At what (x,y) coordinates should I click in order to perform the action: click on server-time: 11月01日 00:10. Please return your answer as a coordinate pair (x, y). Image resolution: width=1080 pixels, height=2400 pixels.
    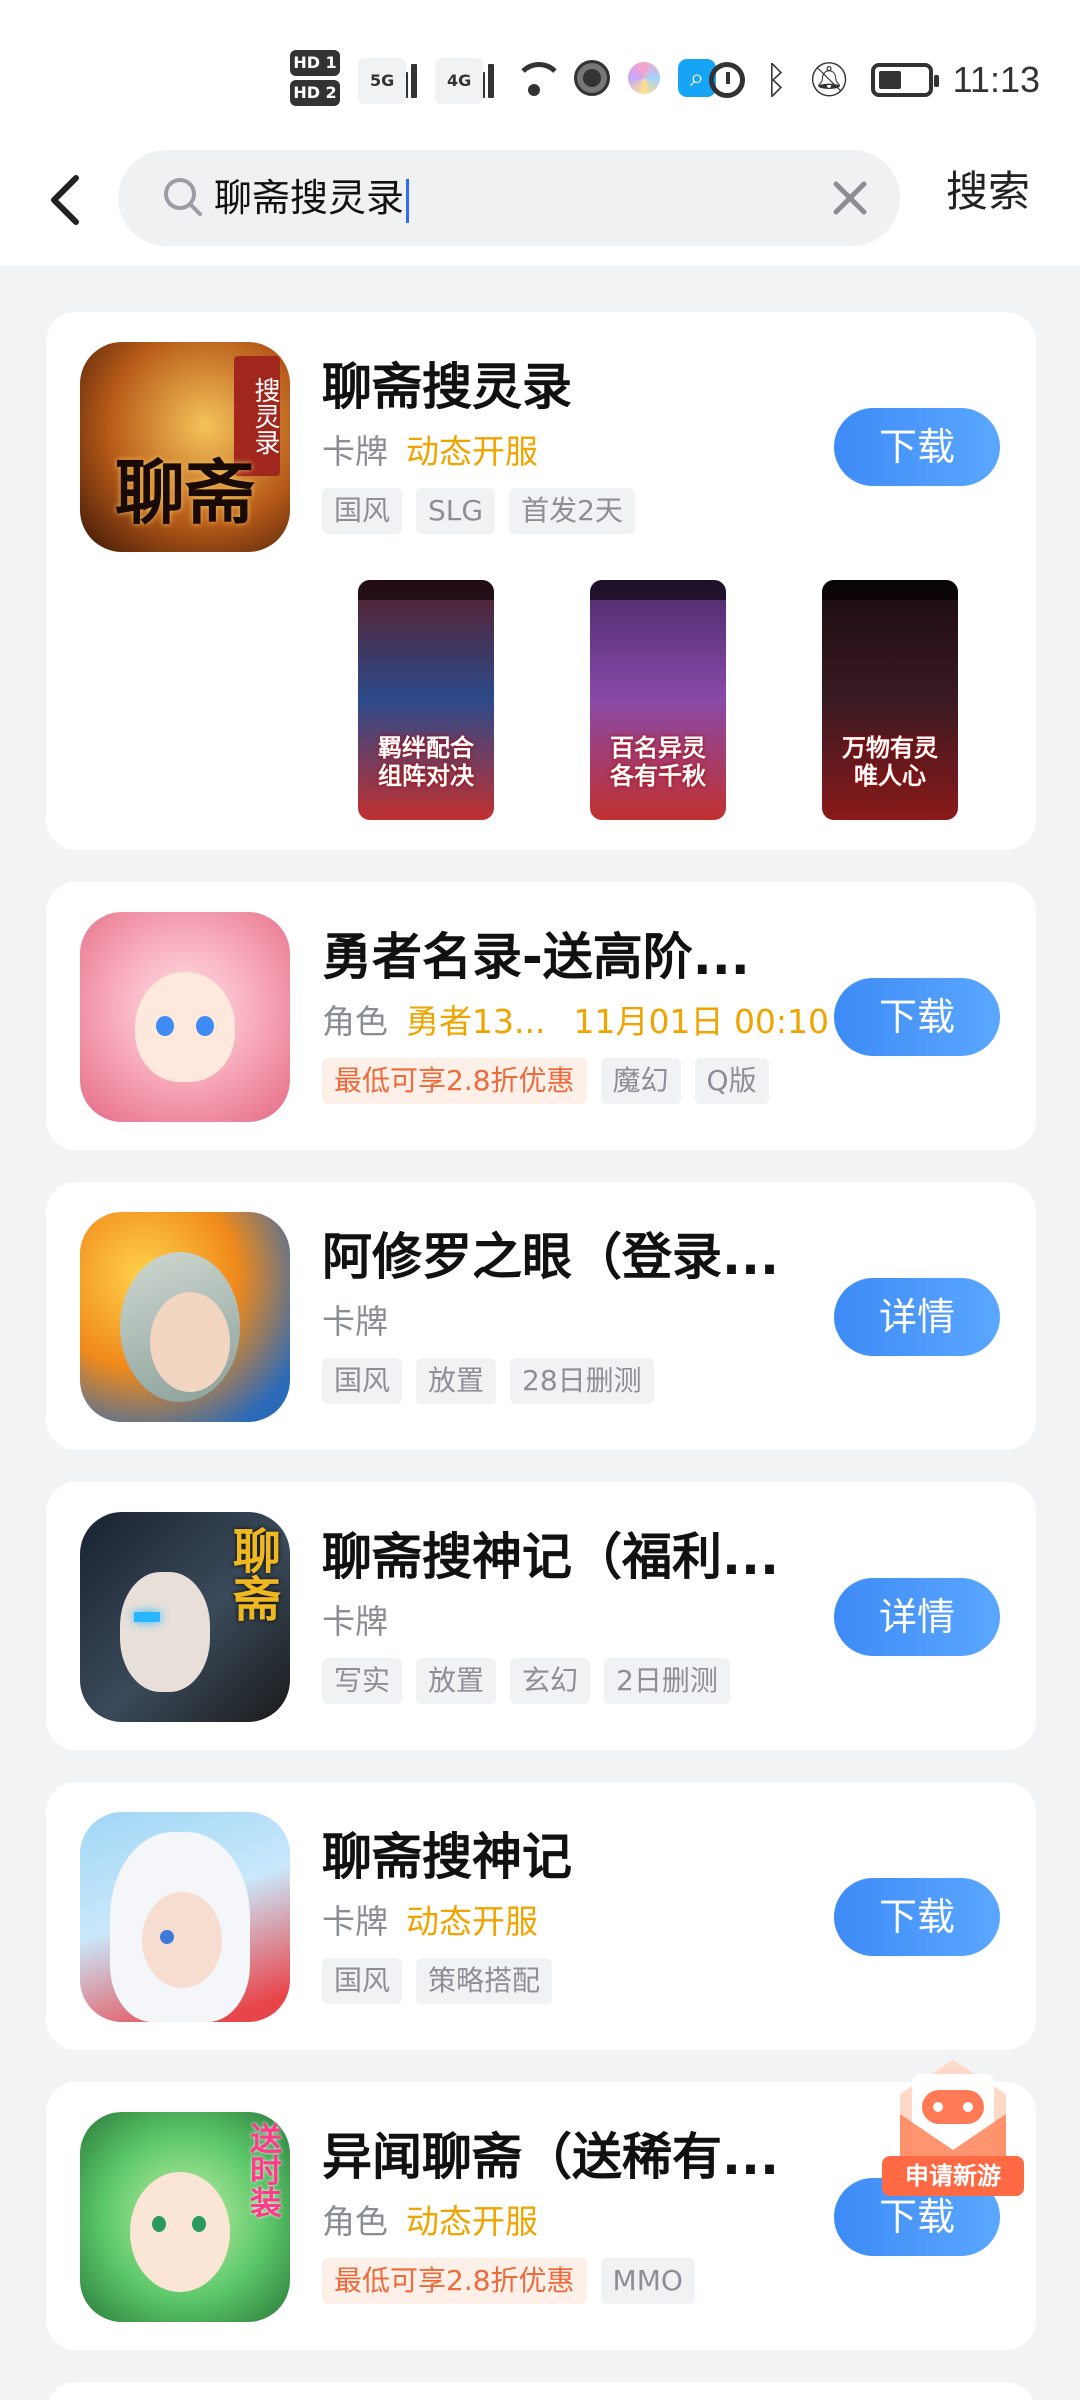
    Looking at the image, I should click on (701, 1021).